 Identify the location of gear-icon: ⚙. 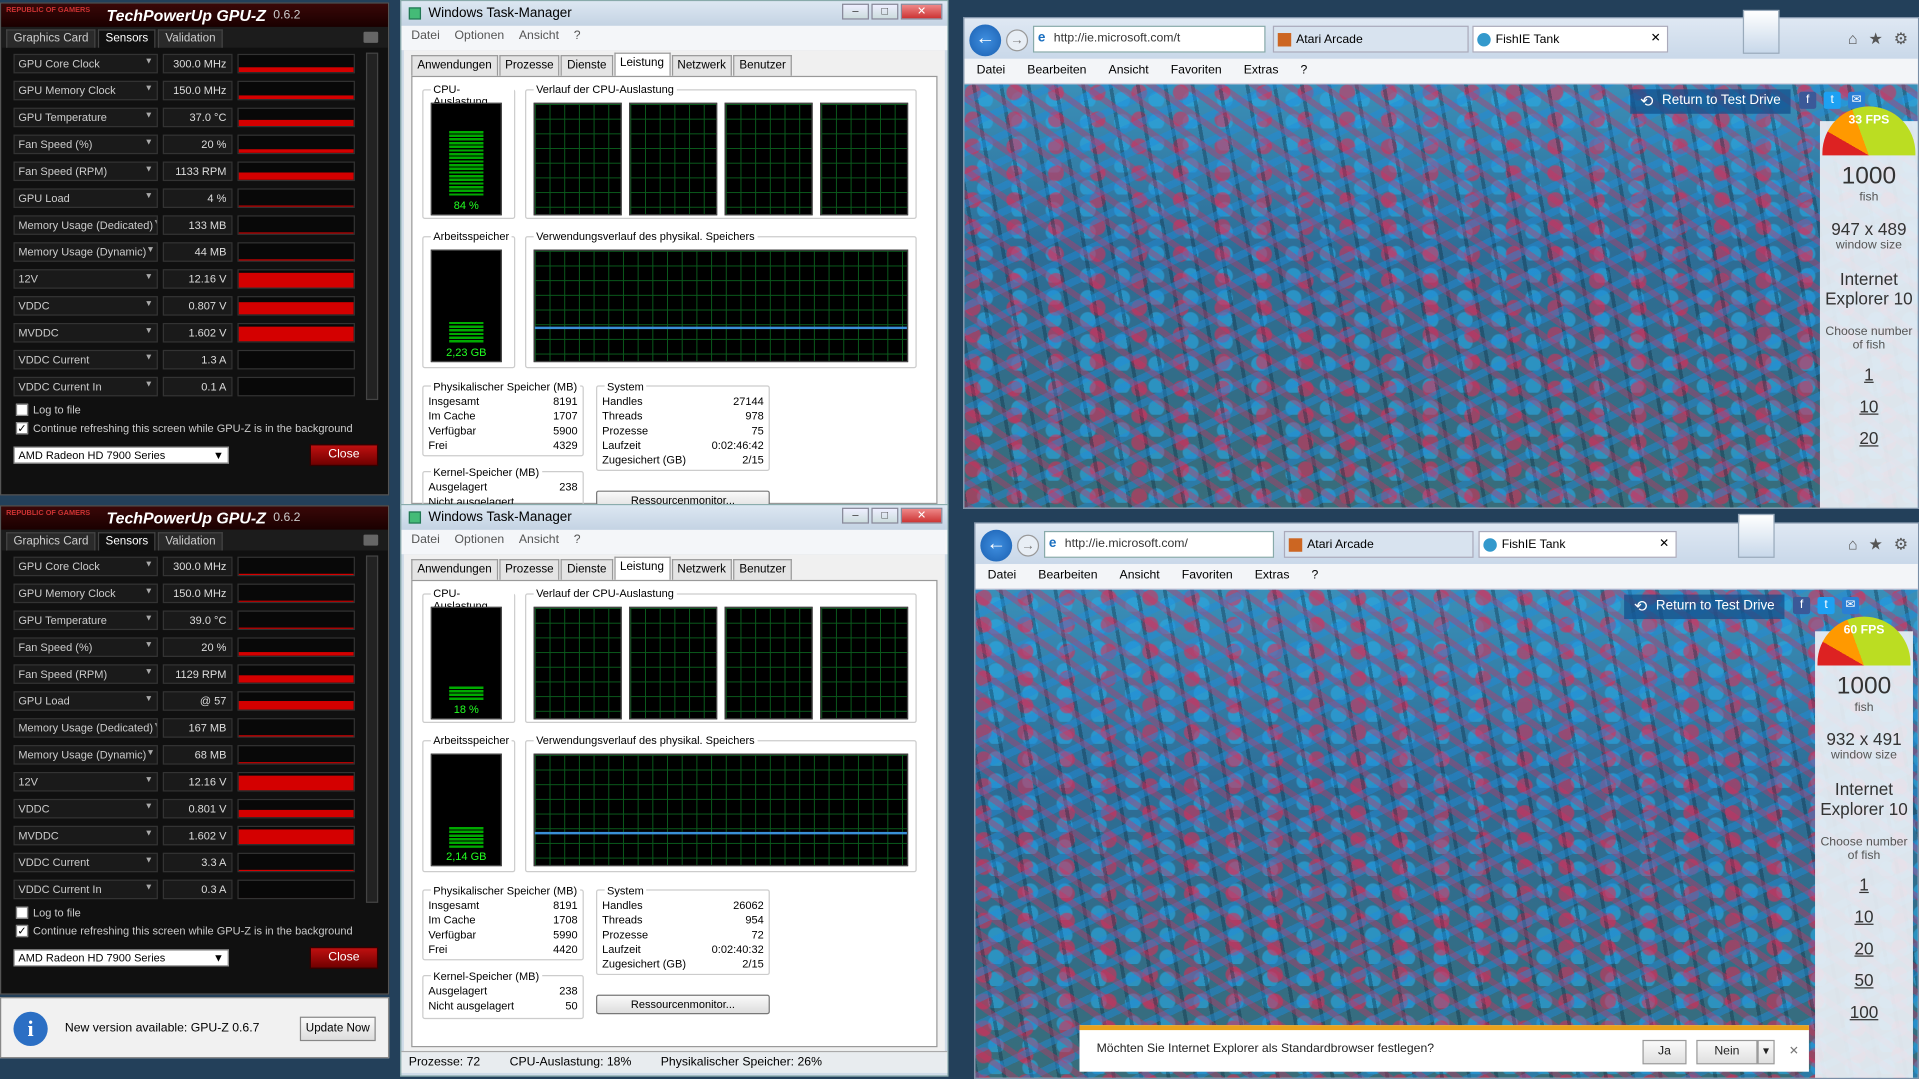
(1901, 545).